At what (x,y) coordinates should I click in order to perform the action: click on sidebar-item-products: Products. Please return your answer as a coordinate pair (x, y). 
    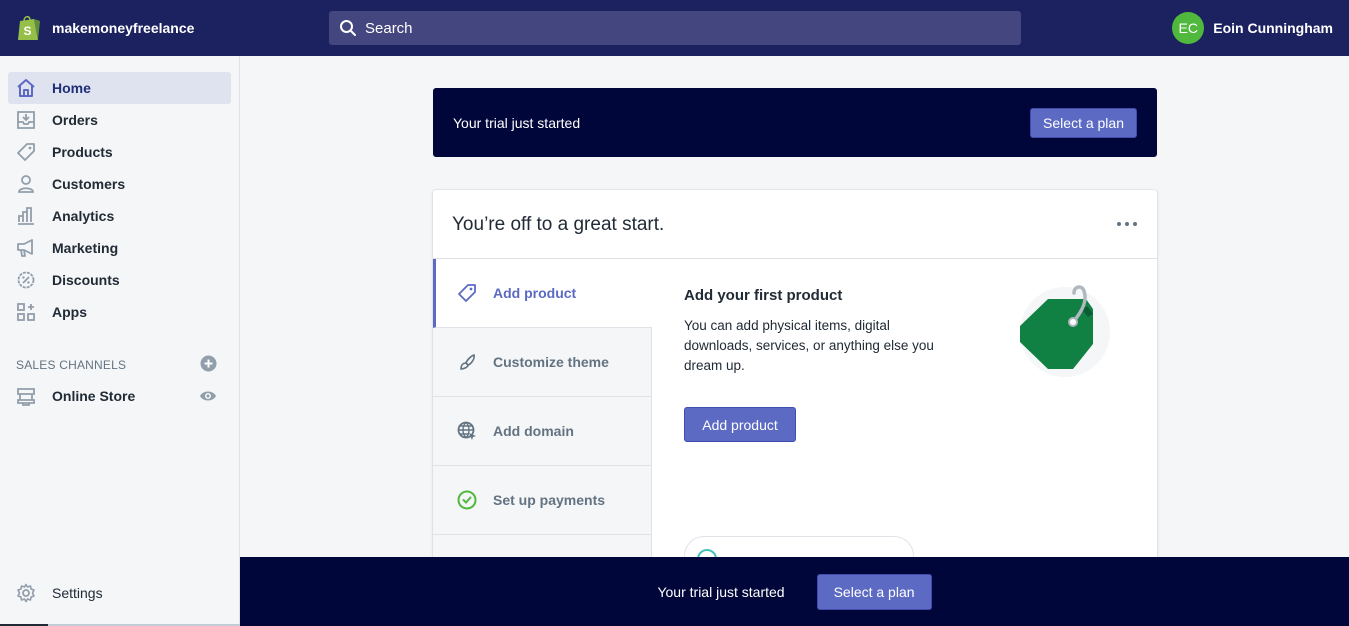
    Looking at the image, I should click on (119, 152).